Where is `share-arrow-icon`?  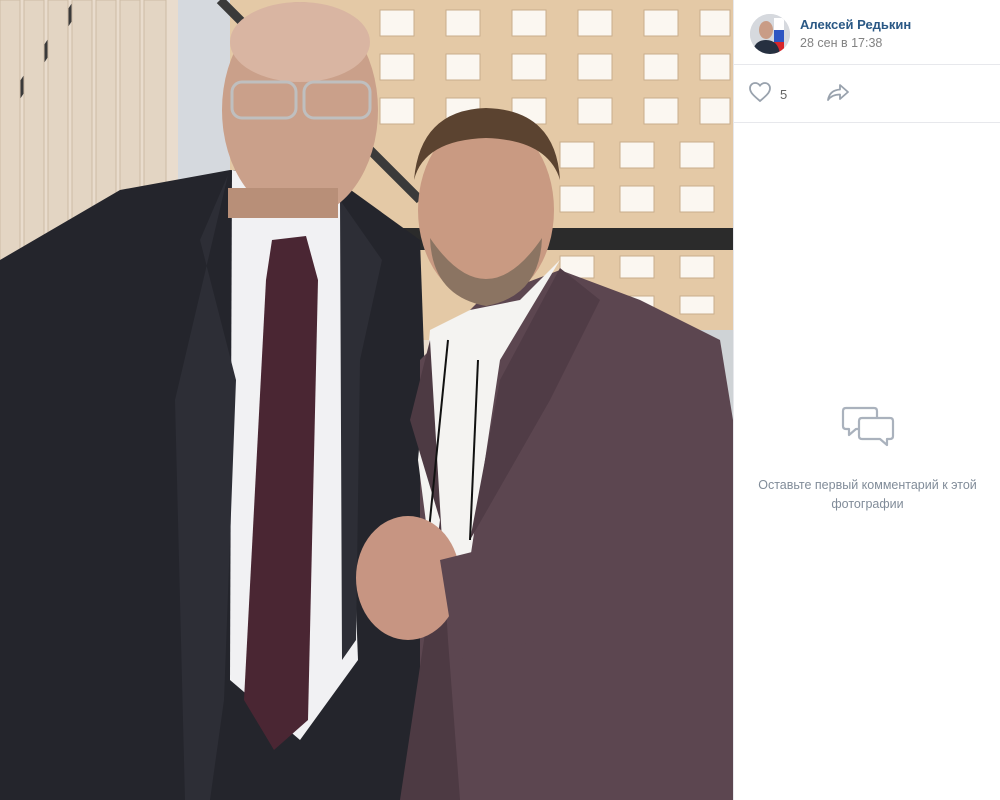 share-arrow-icon is located at coordinates (838, 94).